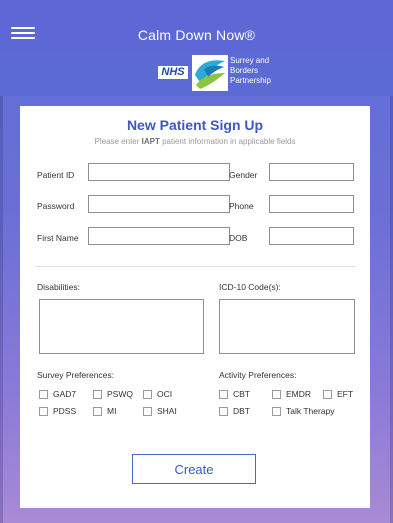 This screenshot has width=393, height=523. What do you see at coordinates (194, 469) in the screenshot?
I see `create-button: Create` at bounding box center [194, 469].